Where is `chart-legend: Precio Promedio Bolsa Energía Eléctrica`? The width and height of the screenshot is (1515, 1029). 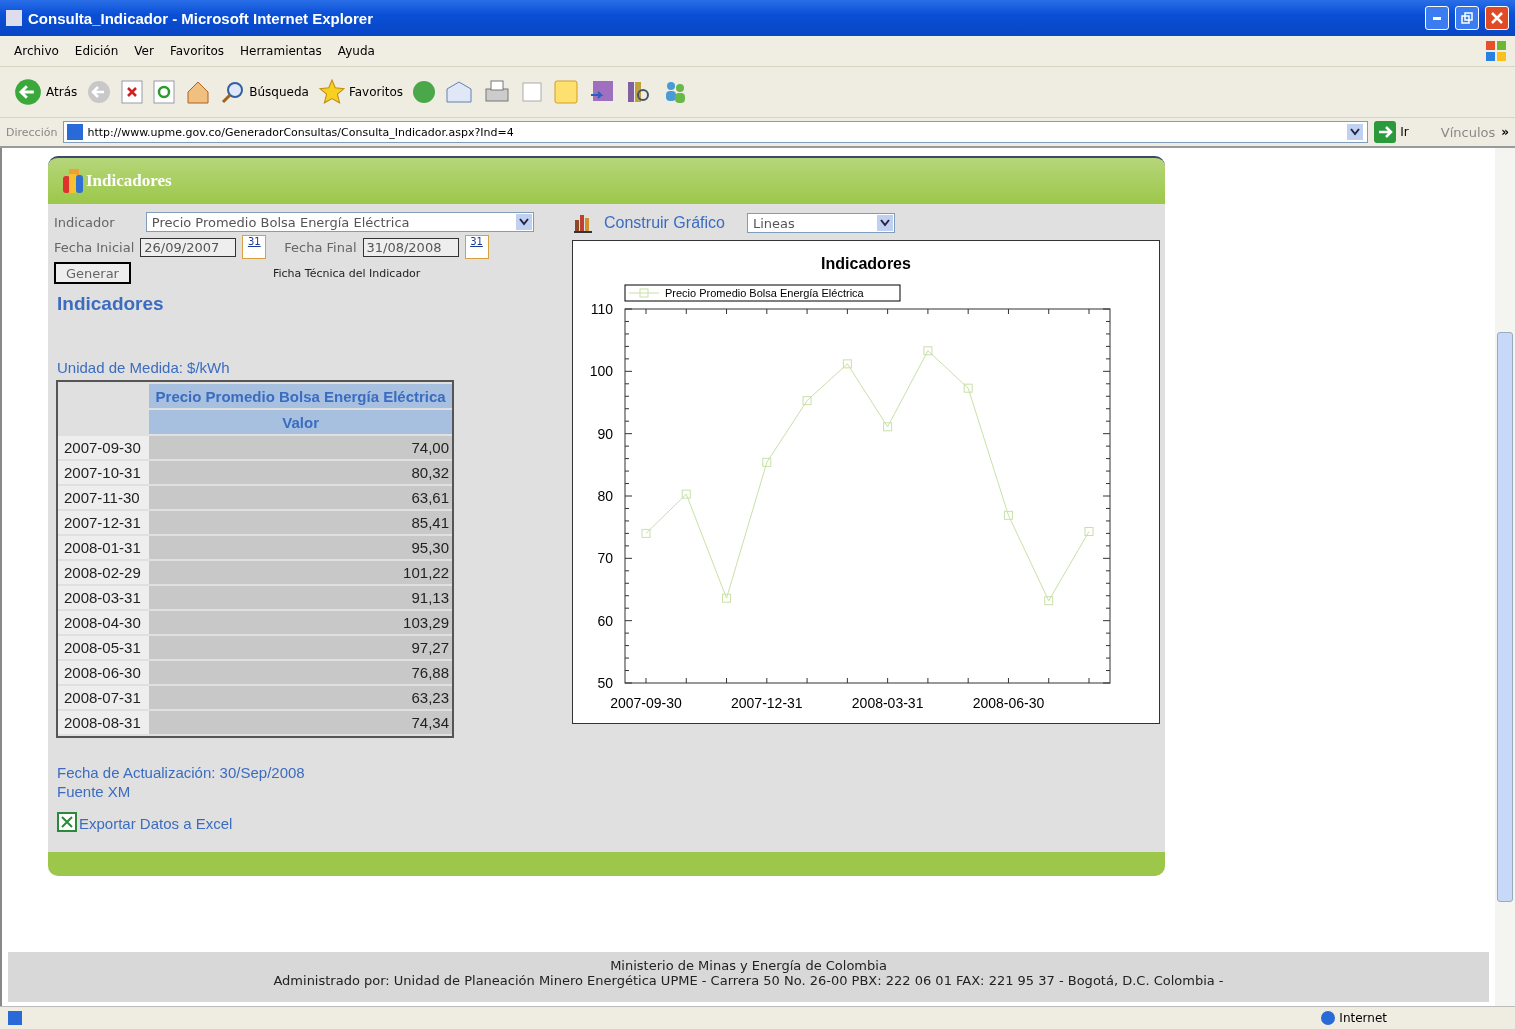
chart-legend: Precio Promedio Bolsa Energía Eléctrica is located at coordinates (762, 293).